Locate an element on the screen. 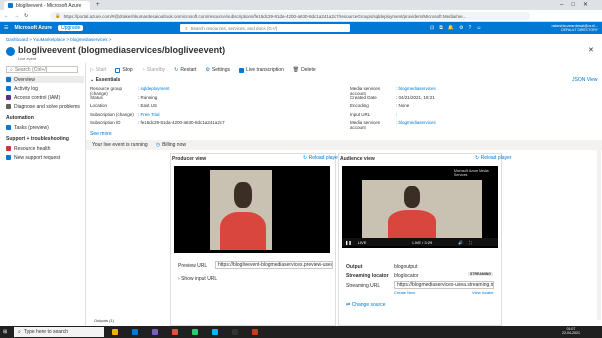  restart-icon: ↻ is located at coordinates (176, 70).